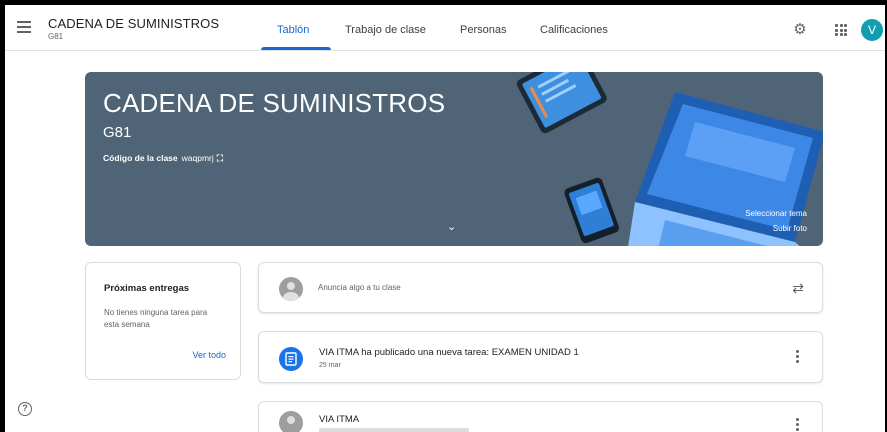 This screenshot has height=432, width=887. What do you see at coordinates (25, 409) in the screenshot?
I see `help-icon: ?` at bounding box center [25, 409].